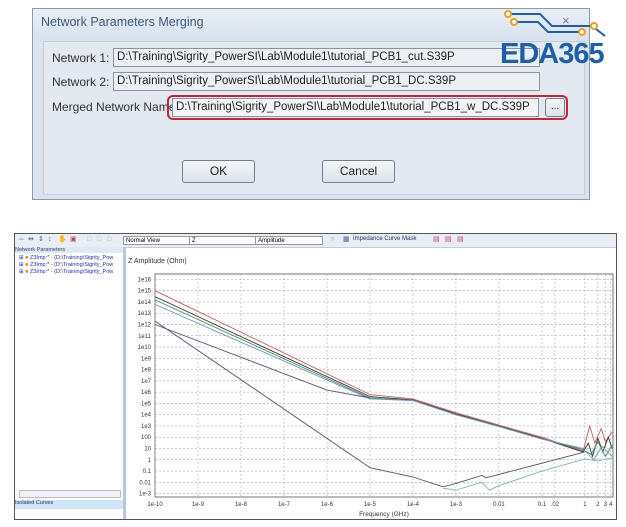 Image resolution: width=626 pixels, height=527 pixels. I want to click on cancel-button: Cancel, so click(358, 171).